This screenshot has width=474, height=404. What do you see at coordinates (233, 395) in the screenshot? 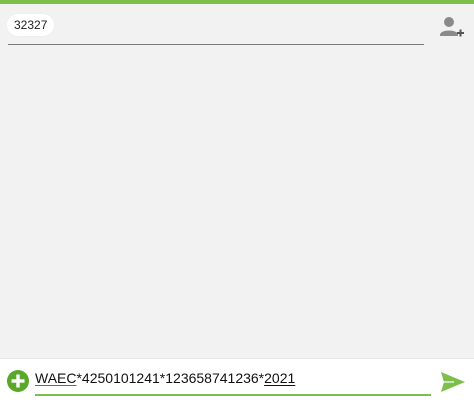
I see `message-input-underline` at bounding box center [233, 395].